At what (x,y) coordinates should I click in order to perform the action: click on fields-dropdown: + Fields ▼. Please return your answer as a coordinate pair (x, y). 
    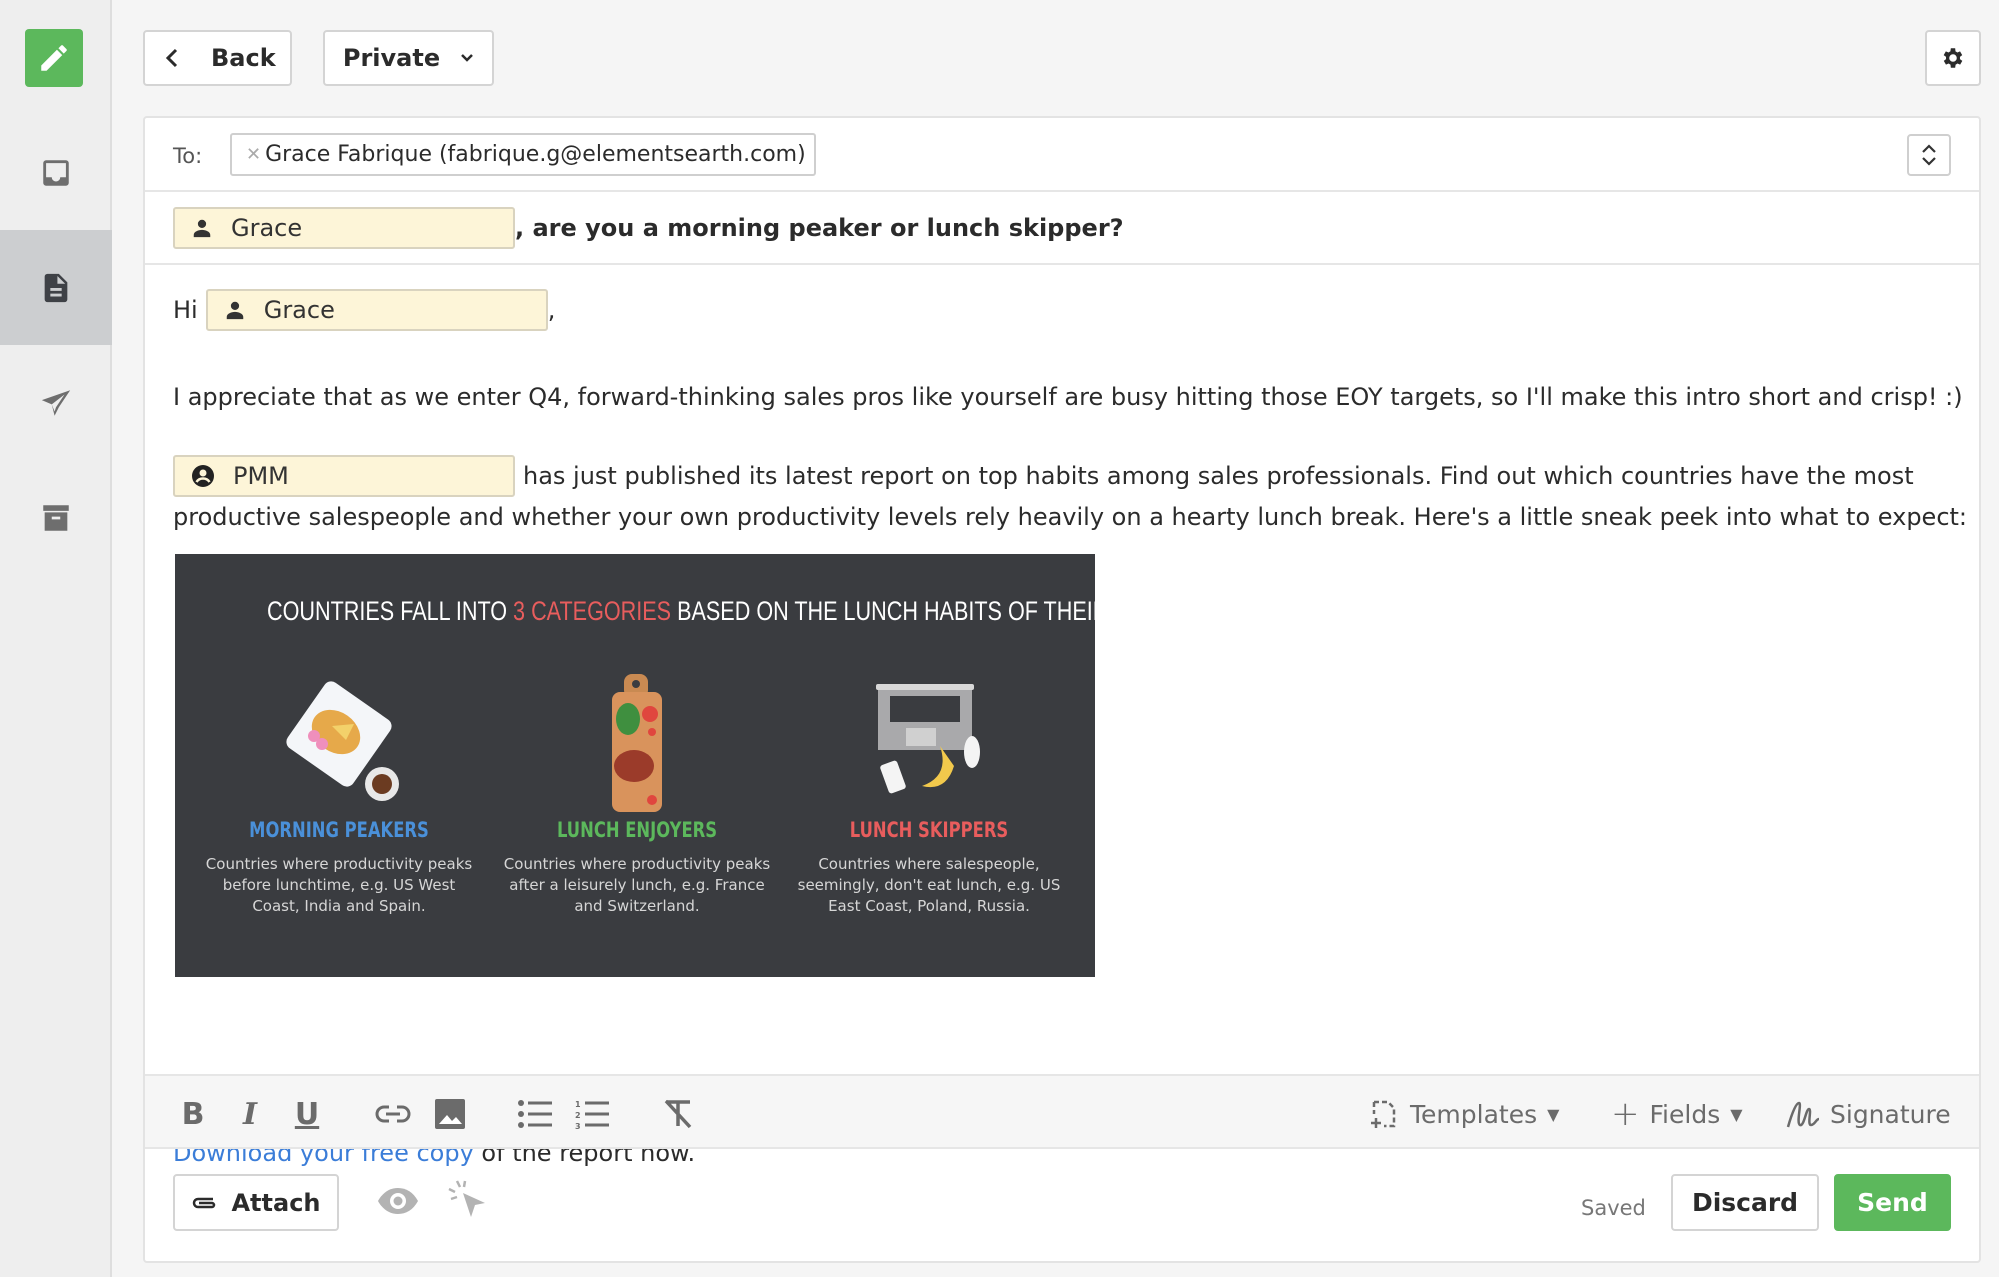
    Looking at the image, I should click on (1677, 1114).